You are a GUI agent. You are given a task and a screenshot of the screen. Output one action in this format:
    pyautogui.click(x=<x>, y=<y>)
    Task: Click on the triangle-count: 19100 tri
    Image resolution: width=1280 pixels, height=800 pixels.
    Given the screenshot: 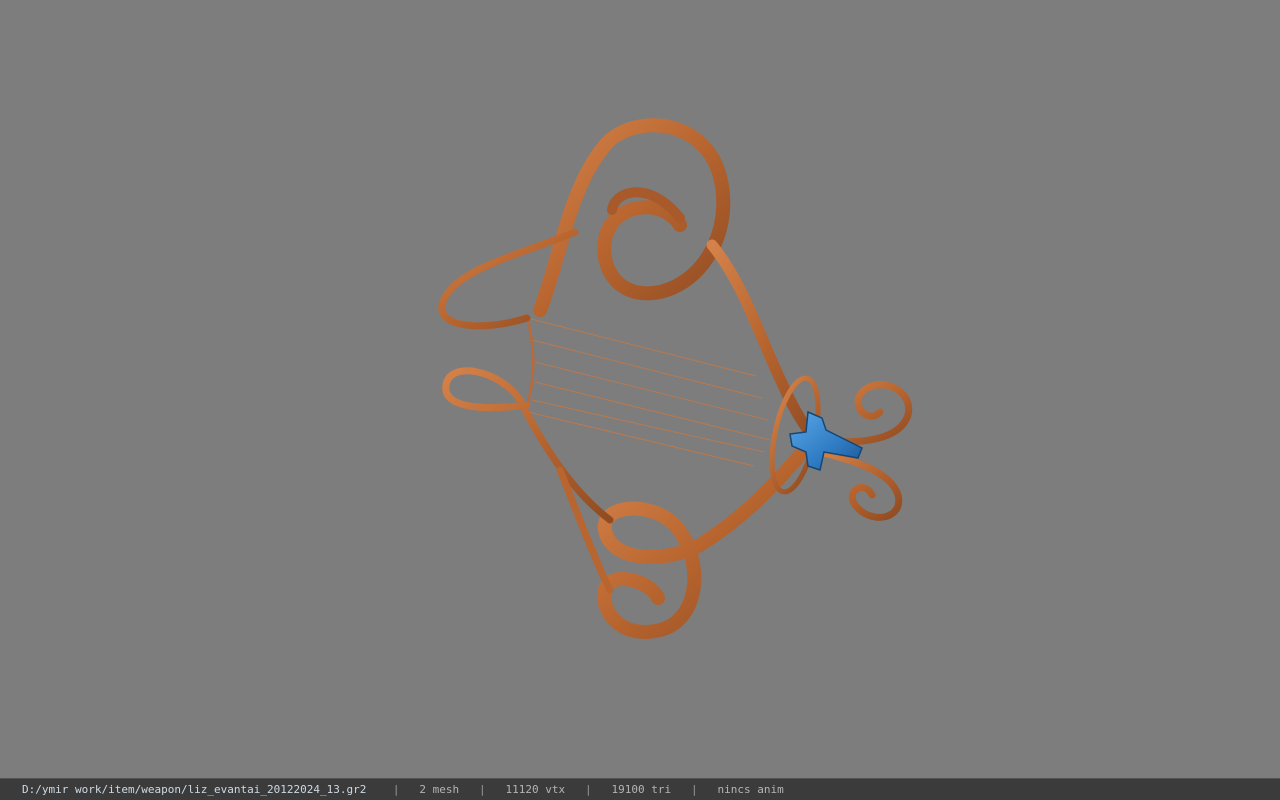 What is the action you would take?
    pyautogui.click(x=641, y=789)
    